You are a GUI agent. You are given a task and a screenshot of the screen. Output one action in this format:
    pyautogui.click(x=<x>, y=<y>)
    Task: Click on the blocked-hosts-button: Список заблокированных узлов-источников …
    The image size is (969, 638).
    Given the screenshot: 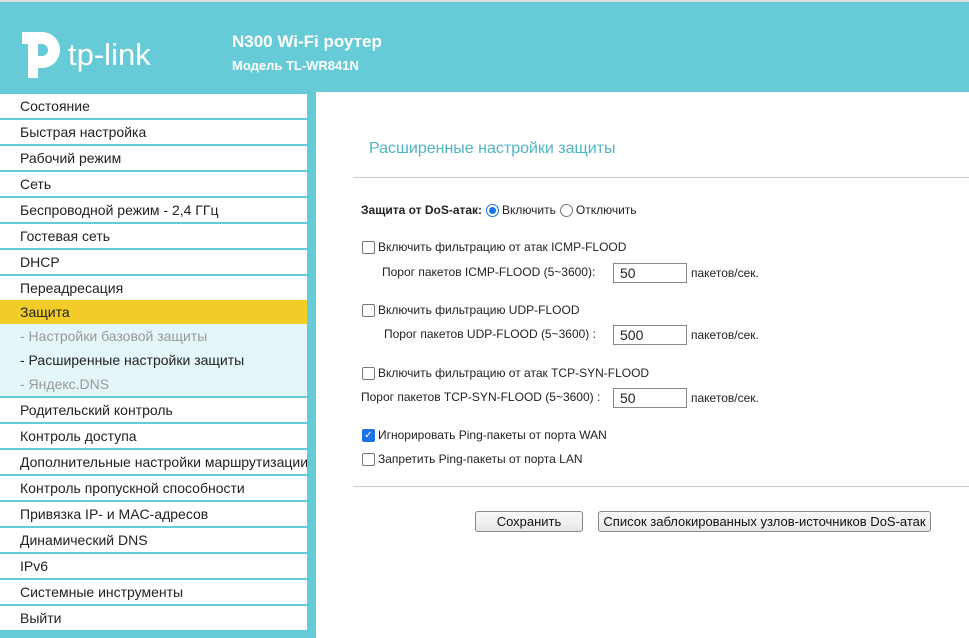 What is the action you would take?
    pyautogui.click(x=764, y=521)
    